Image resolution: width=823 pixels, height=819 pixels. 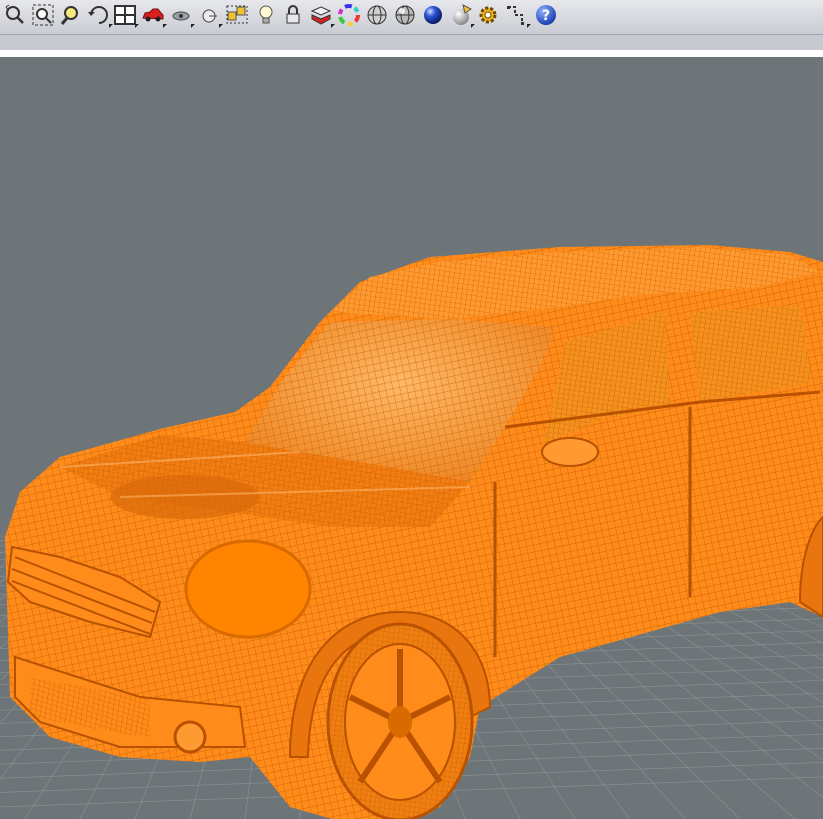 What do you see at coordinates (462, 15) in the screenshot?
I see `spotlight-icon` at bounding box center [462, 15].